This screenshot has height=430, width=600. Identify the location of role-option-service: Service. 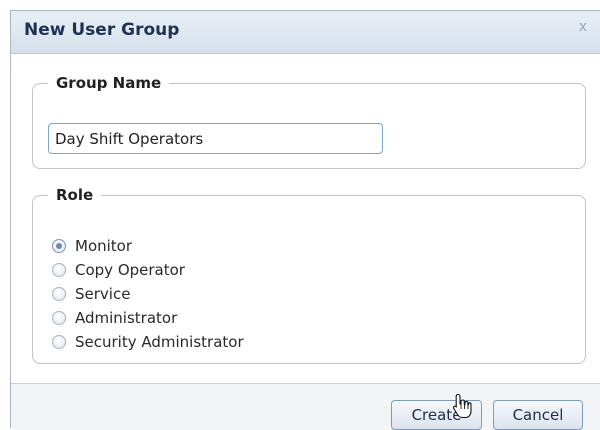
(91, 294).